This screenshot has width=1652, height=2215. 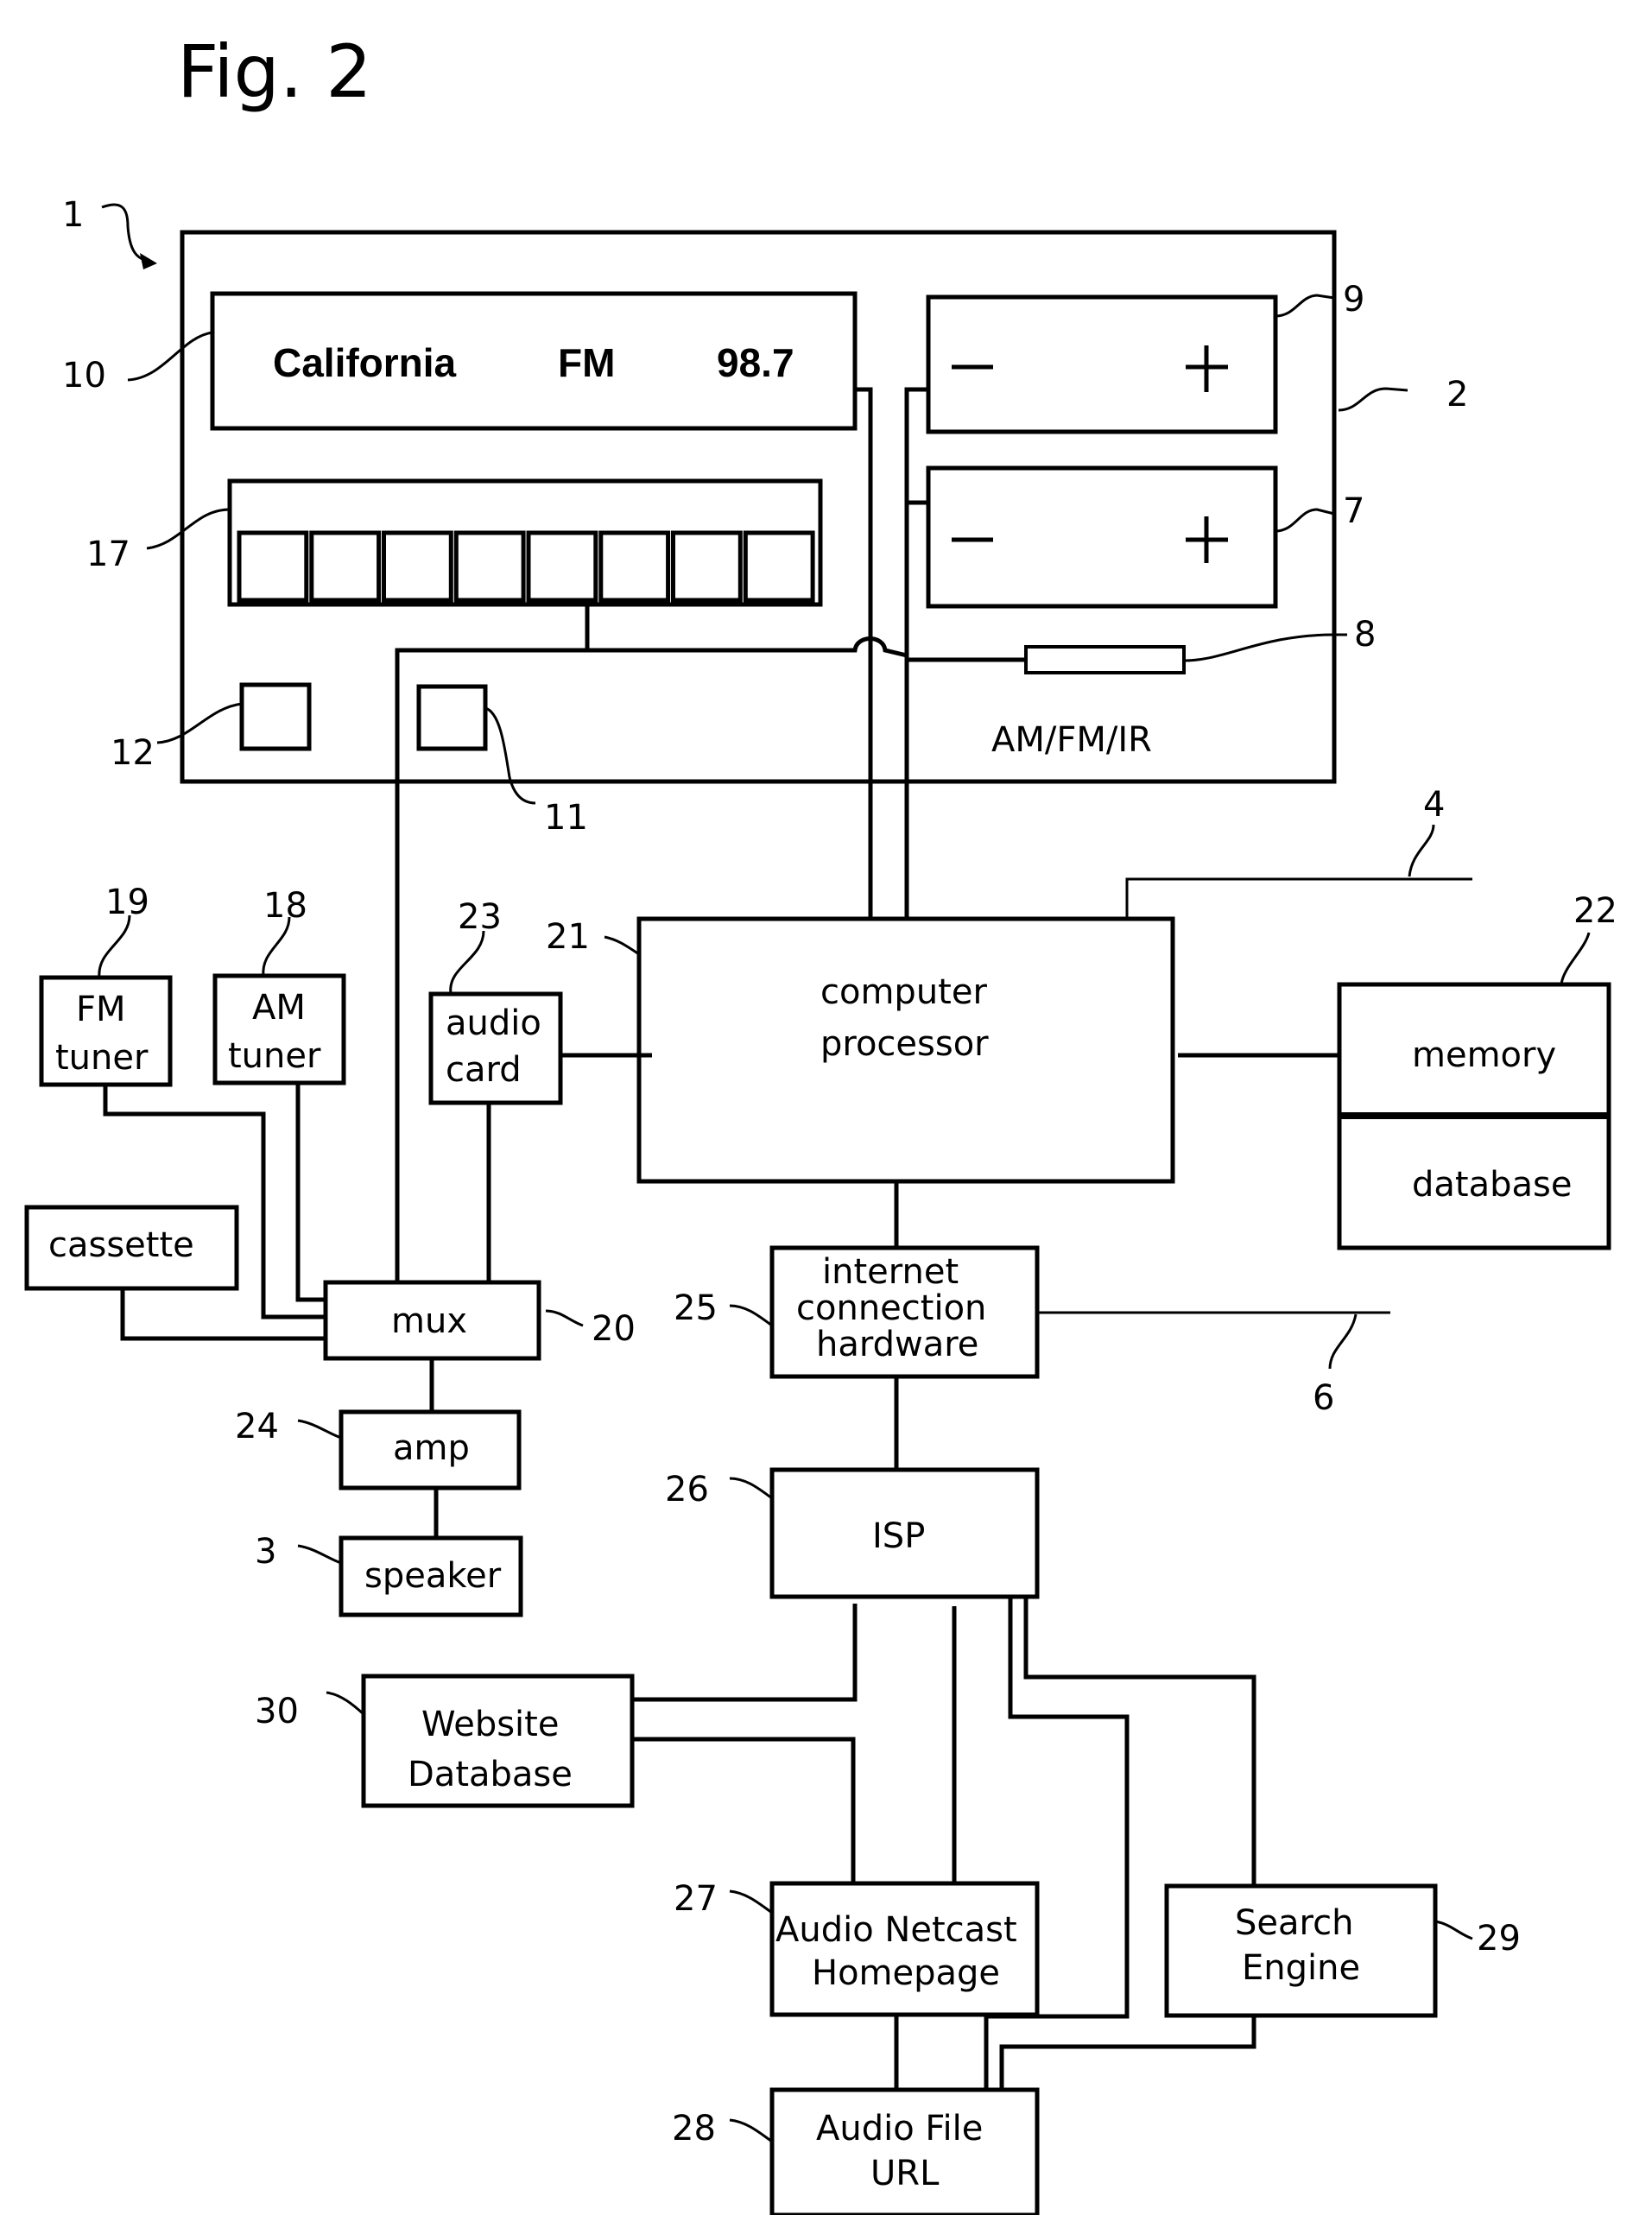 What do you see at coordinates (744, 1810) in the screenshot?
I see `website-netcast-wire` at bounding box center [744, 1810].